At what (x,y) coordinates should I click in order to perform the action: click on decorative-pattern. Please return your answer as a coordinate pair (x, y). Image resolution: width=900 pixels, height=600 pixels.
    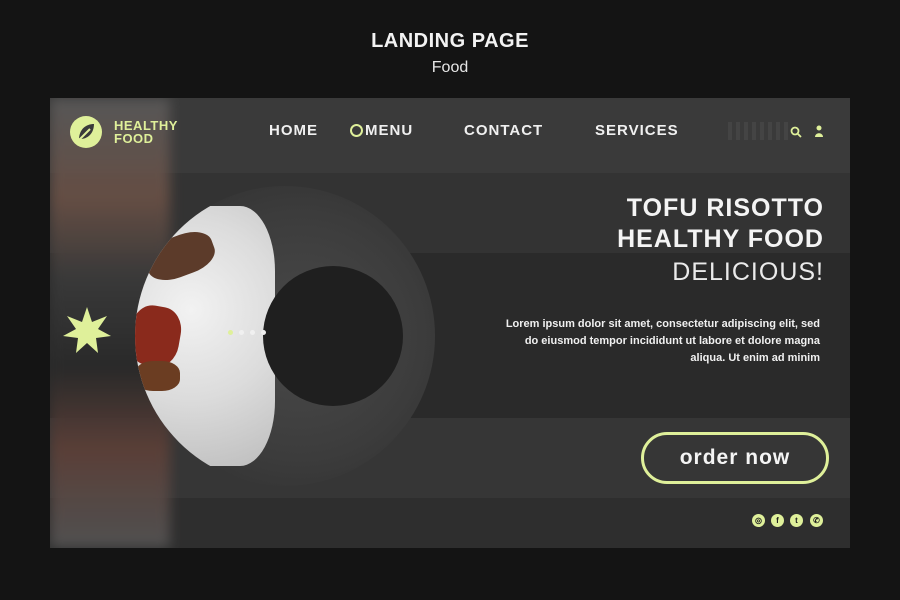
    Looking at the image, I should click on (758, 131).